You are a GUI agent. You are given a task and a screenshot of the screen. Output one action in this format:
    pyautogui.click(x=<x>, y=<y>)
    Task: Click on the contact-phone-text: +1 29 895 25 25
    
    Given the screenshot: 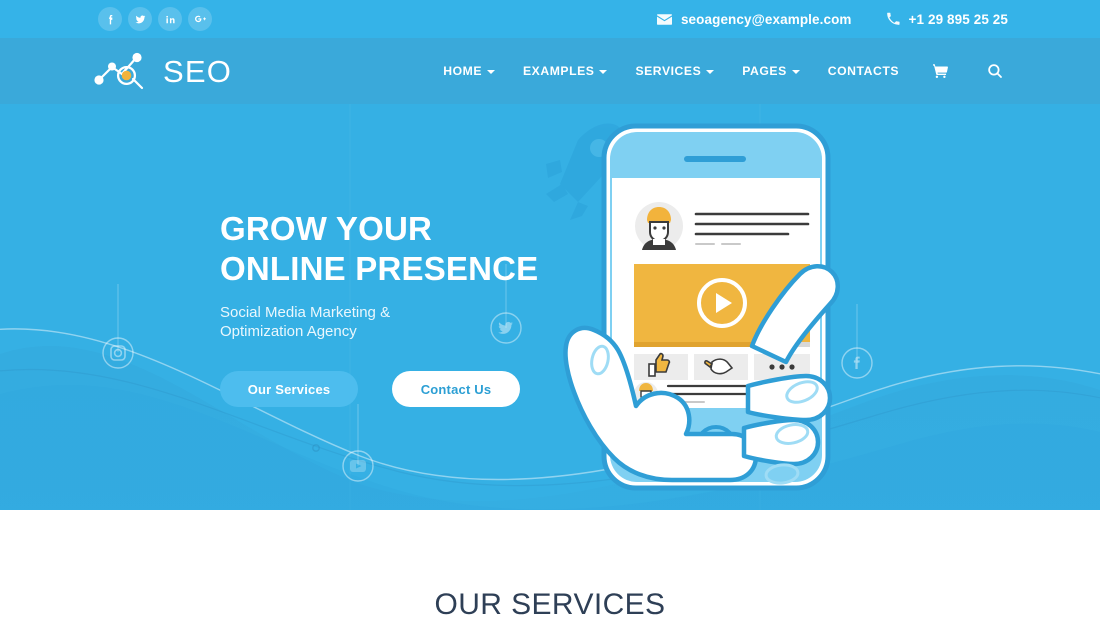 What is the action you would take?
    pyautogui.click(x=958, y=19)
    